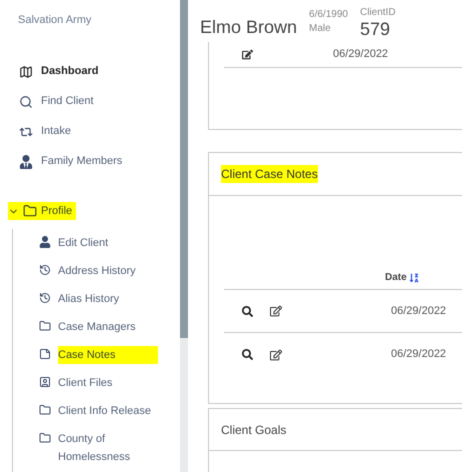 The width and height of the screenshot is (462, 472). Describe the element at coordinates (108, 448) in the screenshot. I see `submenu-item: County of Homelessness` at that location.